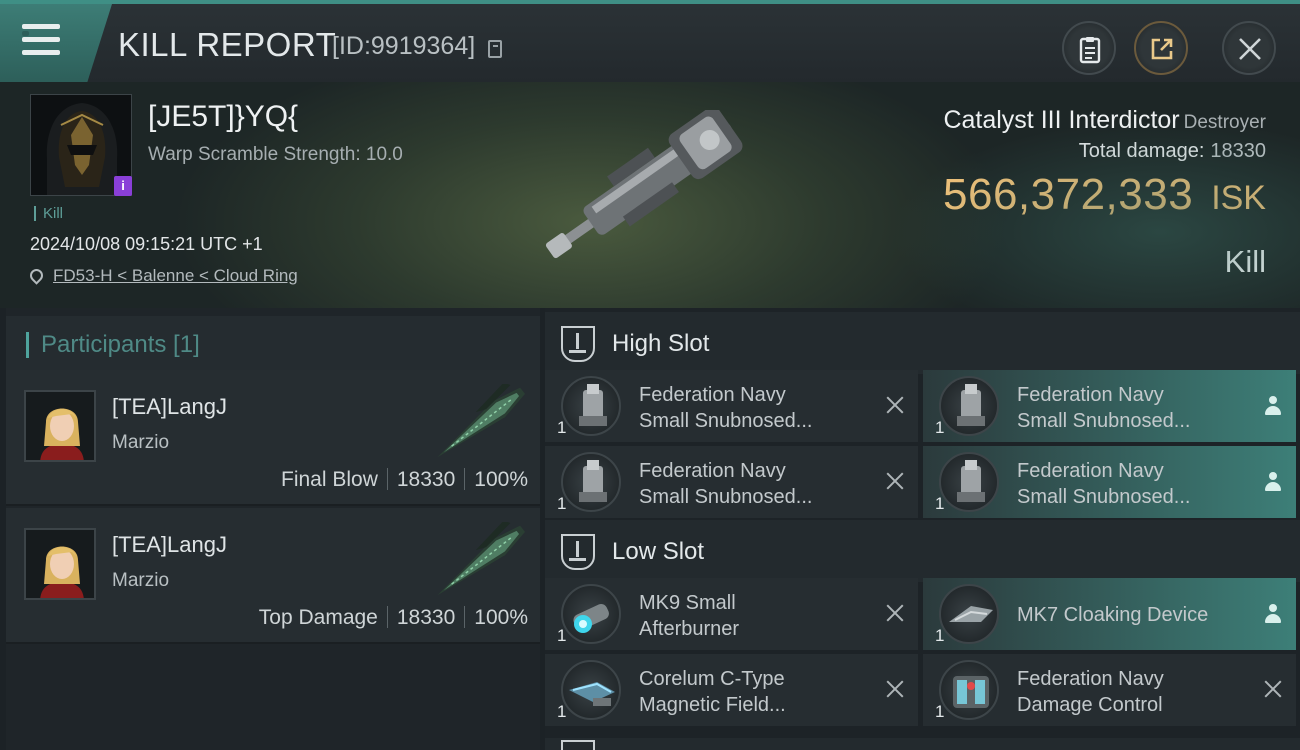  I want to click on high-slot-icon, so click(578, 344).